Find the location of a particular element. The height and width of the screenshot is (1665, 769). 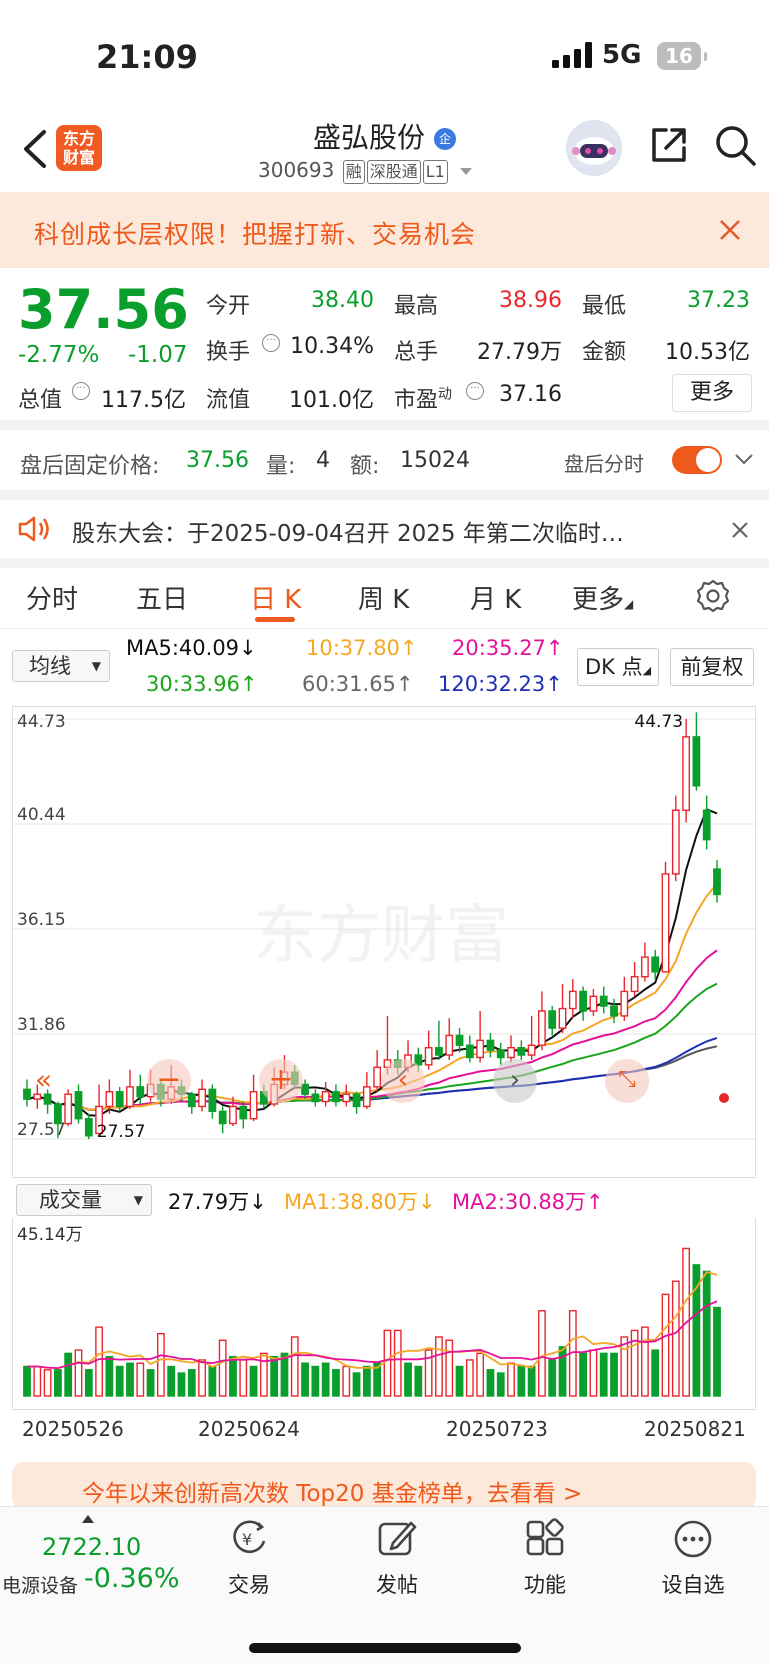

nav-trade: ¥ 交易 is located at coordinates (249, 1557).